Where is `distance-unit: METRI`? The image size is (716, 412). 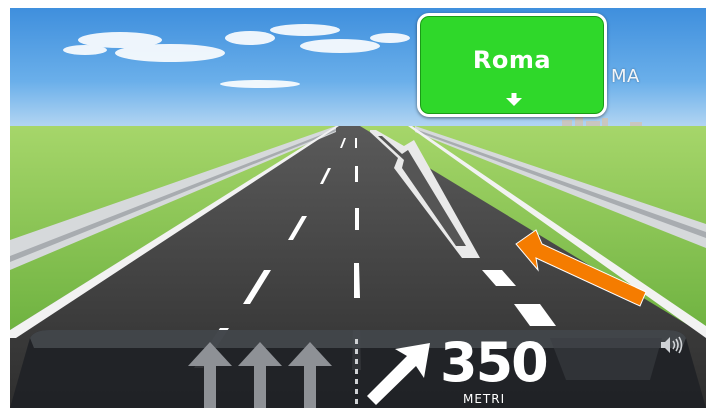 distance-unit: METRI is located at coordinates (484, 399).